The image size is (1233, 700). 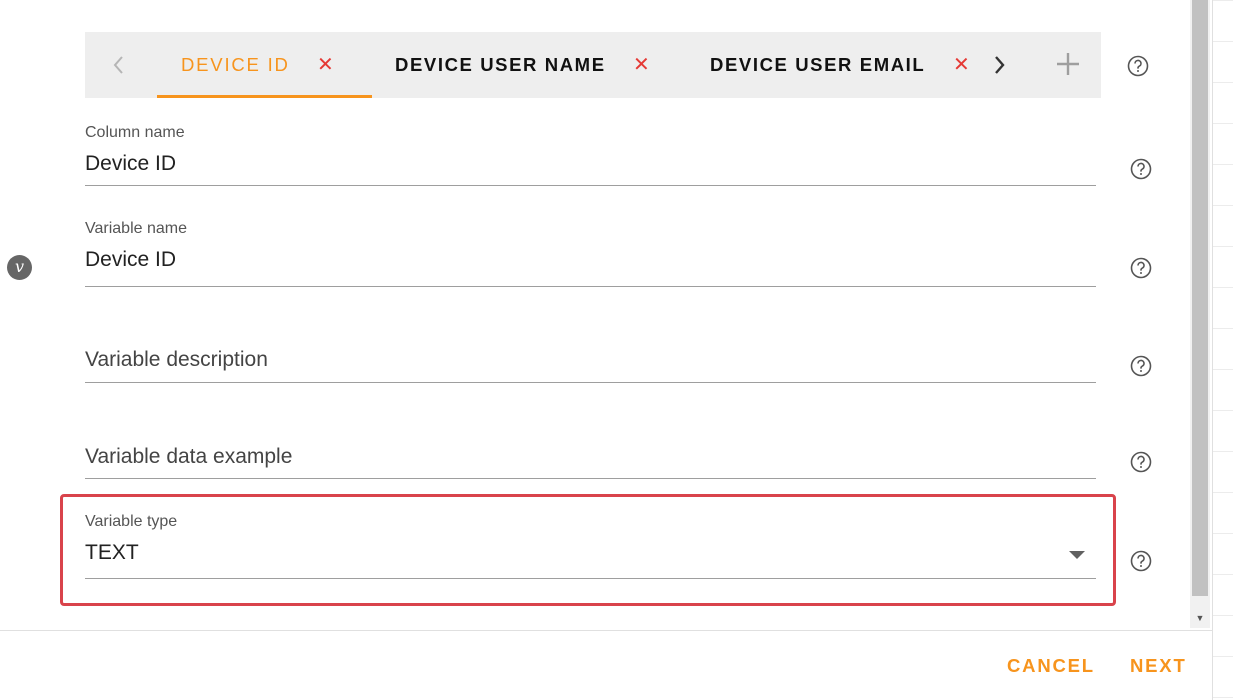 I want to click on active-tab-indicator, so click(x=264, y=96).